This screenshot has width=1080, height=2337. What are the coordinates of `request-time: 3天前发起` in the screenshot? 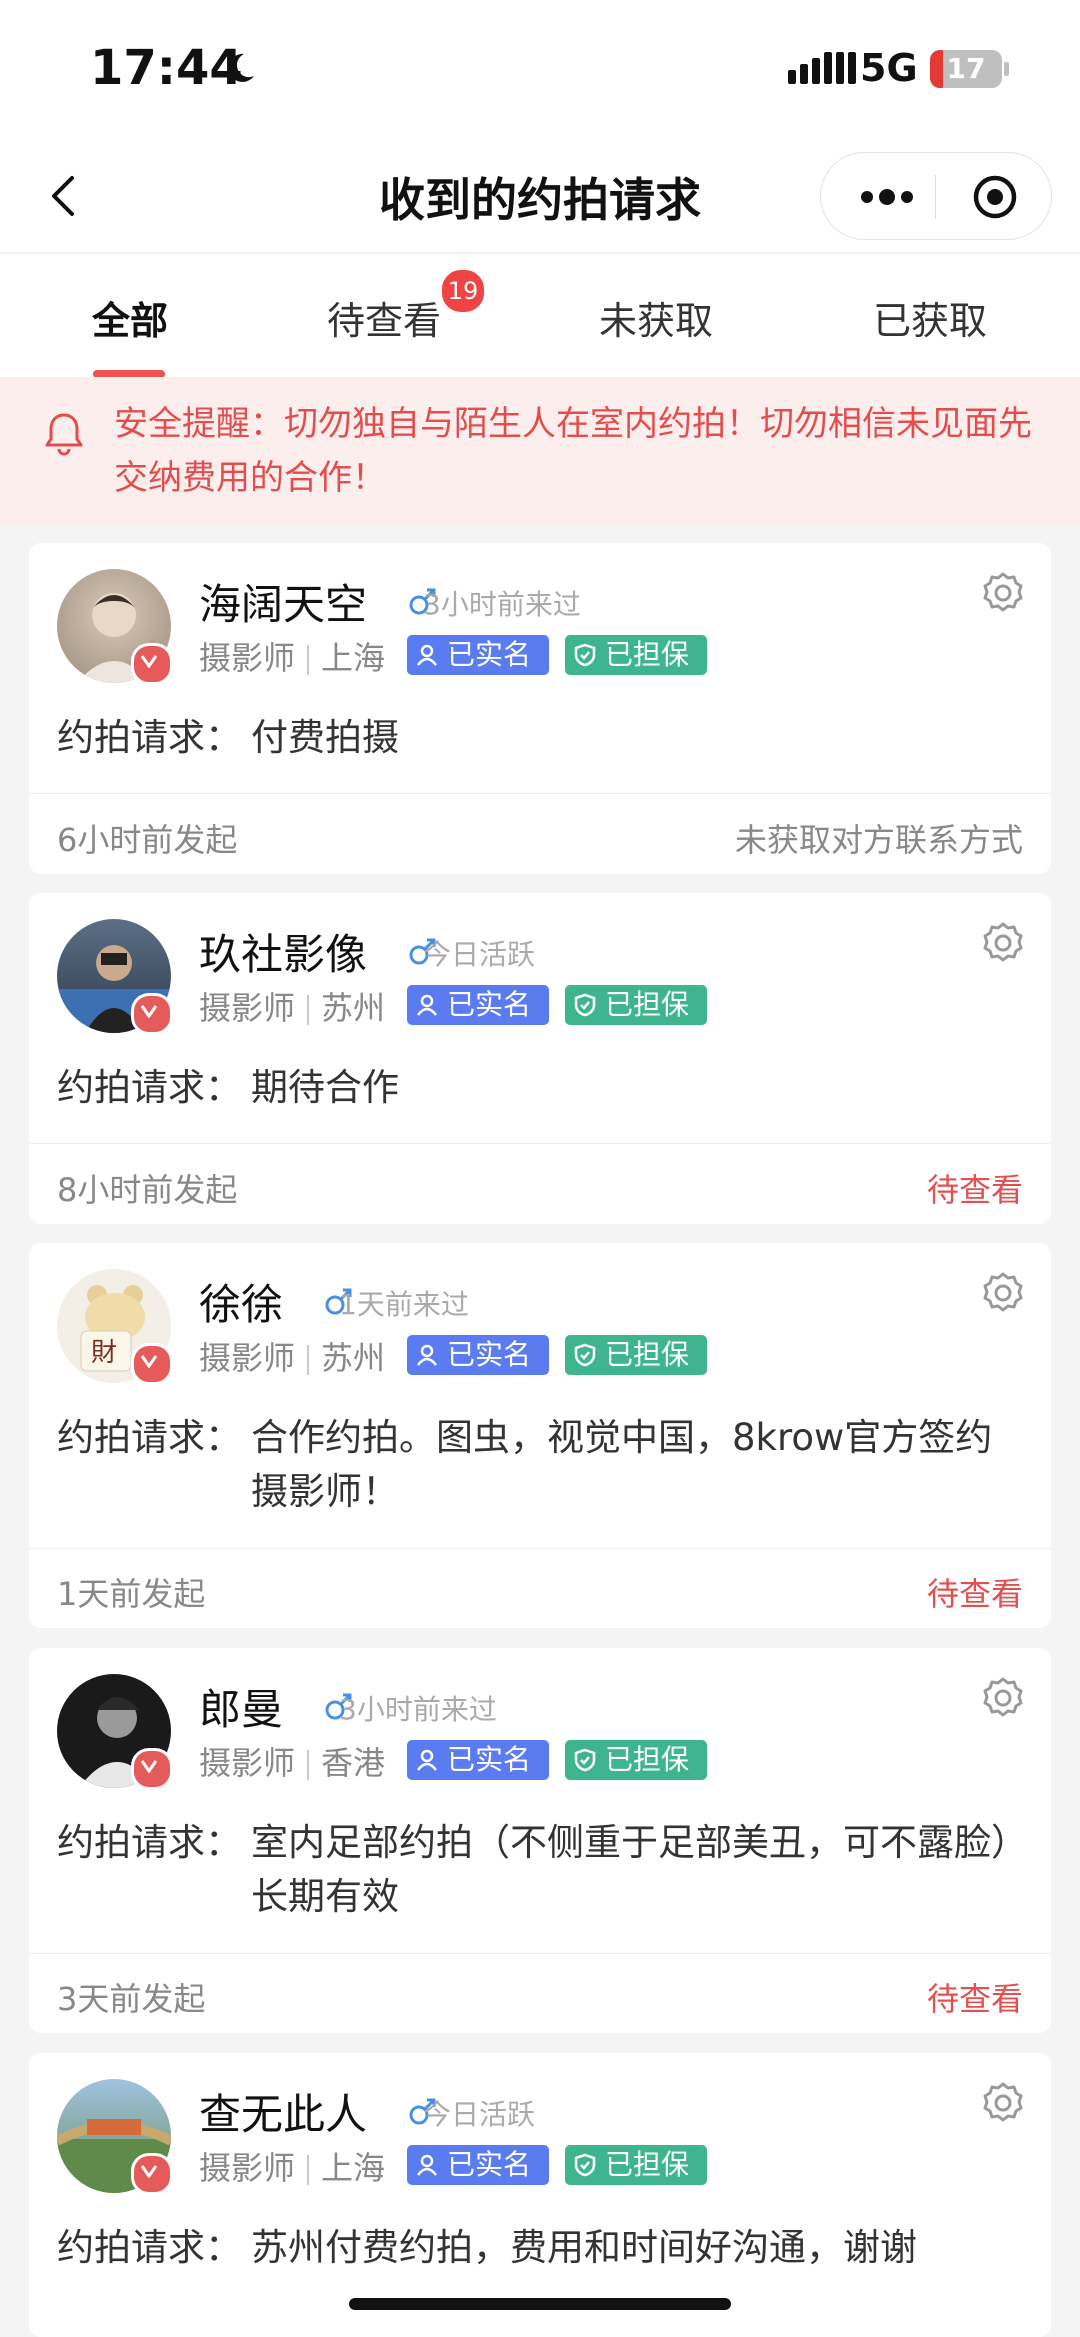 It's located at (131, 1999).